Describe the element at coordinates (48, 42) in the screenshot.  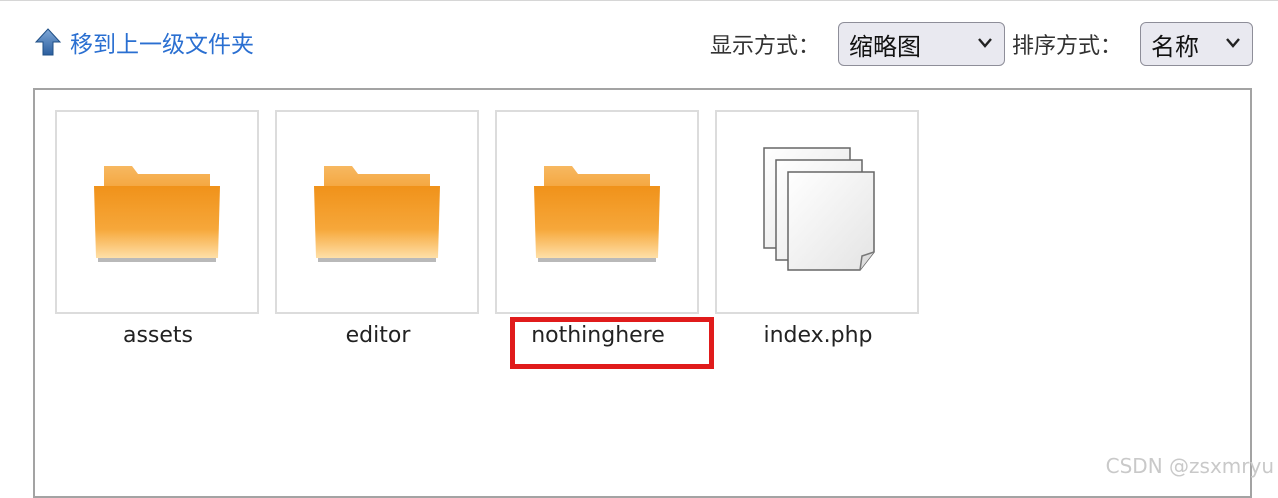
I see `up-arrow-icon` at that location.